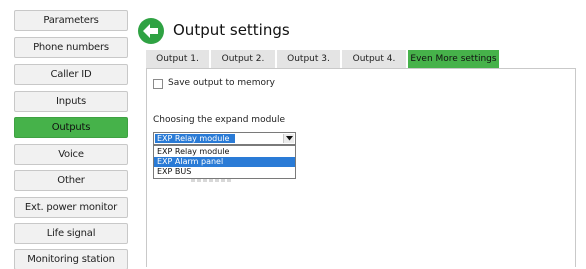 This screenshot has height=269, width=586. I want to click on sidebar-item-phone-numbers: Phone numbers, so click(71, 47).